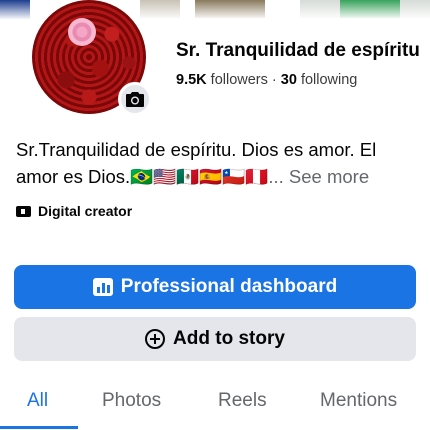  What do you see at coordinates (199, 176) in the screenshot?
I see `bio-flags: 🇧🇷🇺🇸🇲🇽🇪🇸🇨🇱🇵🇪` at bounding box center [199, 176].